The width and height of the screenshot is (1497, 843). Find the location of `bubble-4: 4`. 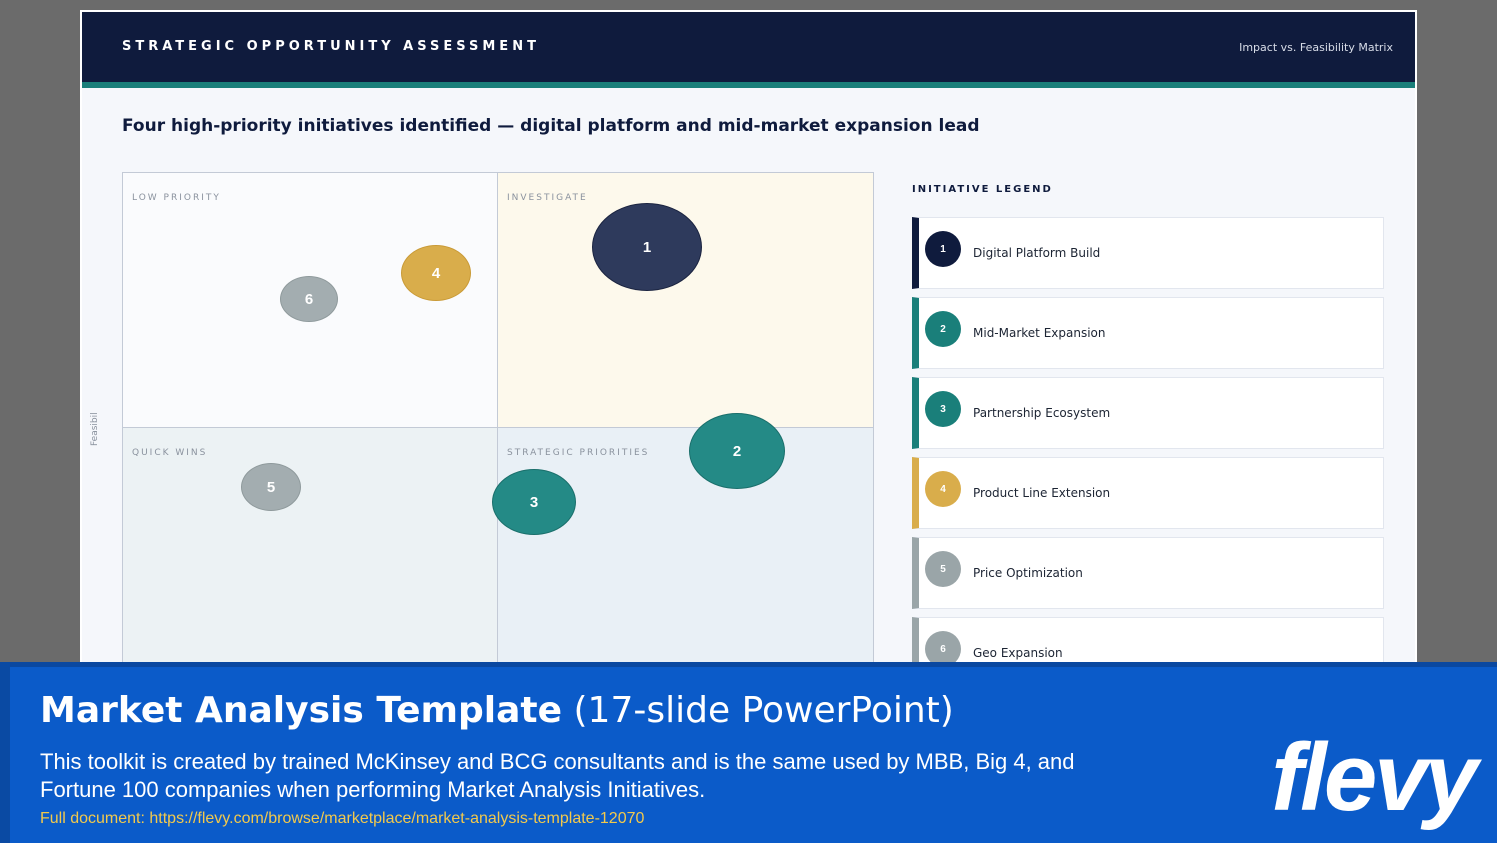

bubble-4: 4 is located at coordinates (436, 273).